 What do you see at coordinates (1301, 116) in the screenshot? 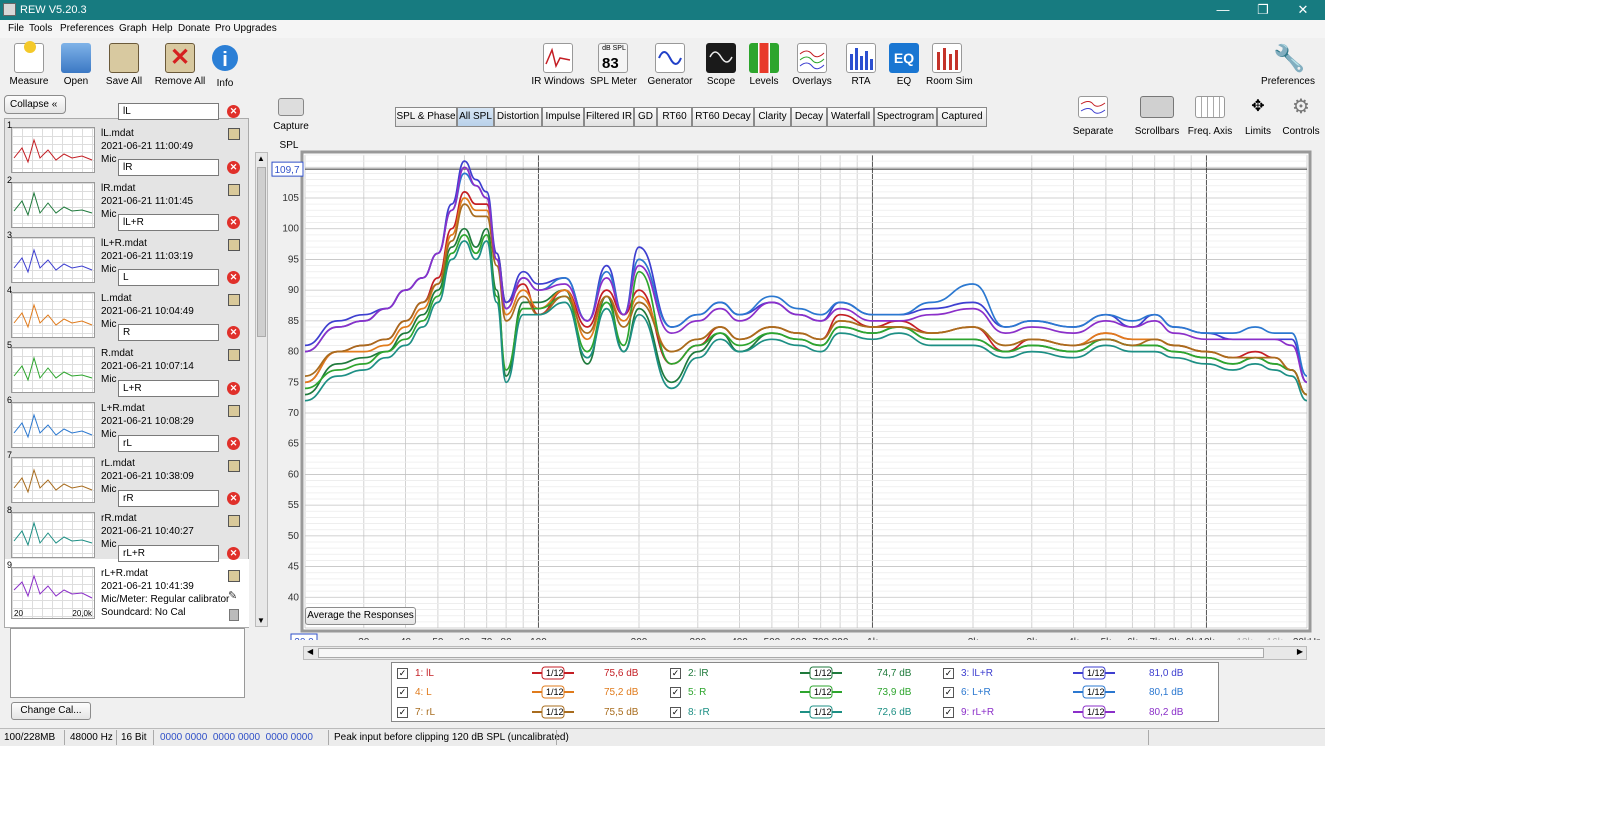
I see `controls-button: ⚙ Controls` at bounding box center [1301, 116].